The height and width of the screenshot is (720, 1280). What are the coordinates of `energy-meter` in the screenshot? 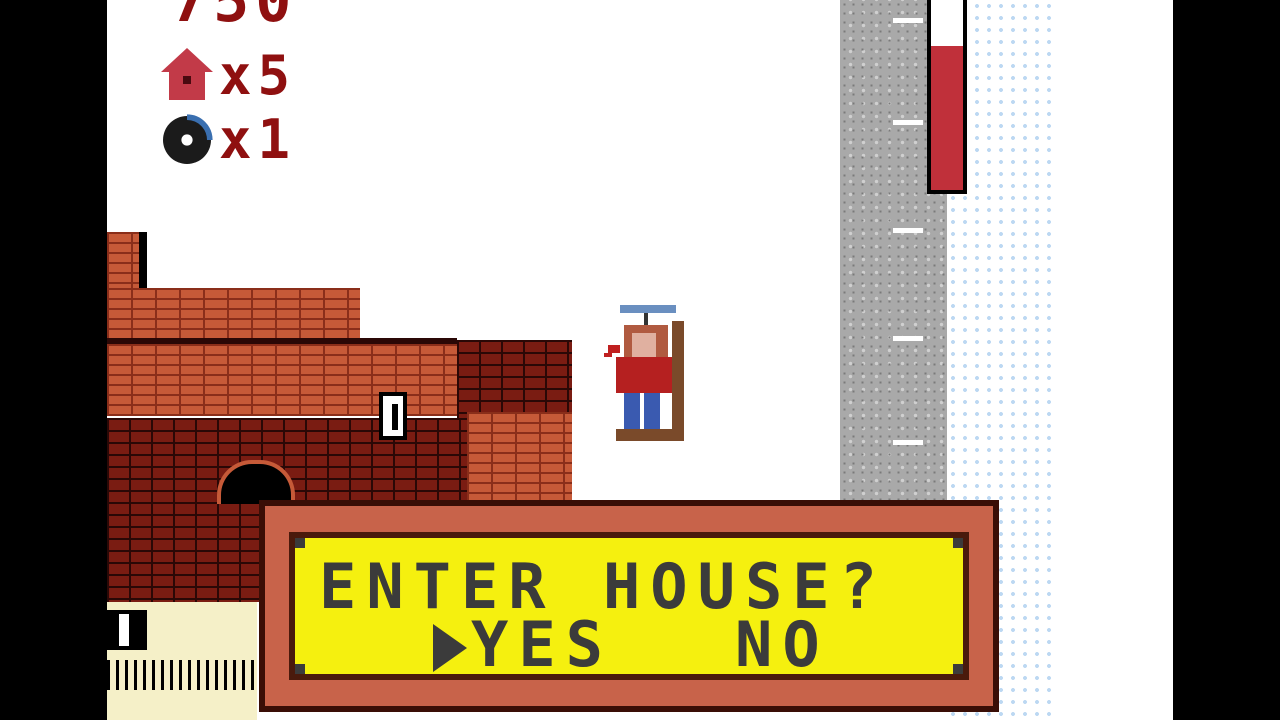 It's located at (947, 97).